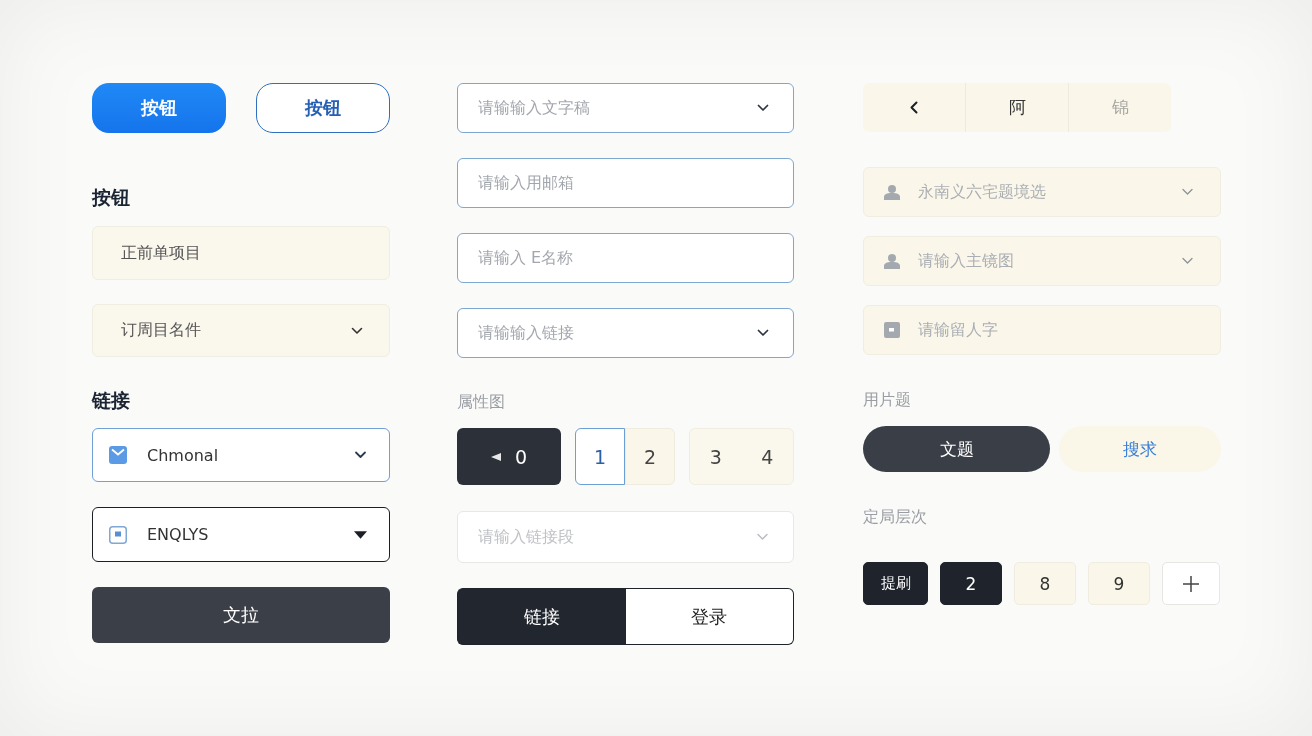 This screenshot has width=1312, height=736. Describe the element at coordinates (709, 616) in the screenshot. I see `switch-button: 登录` at that location.